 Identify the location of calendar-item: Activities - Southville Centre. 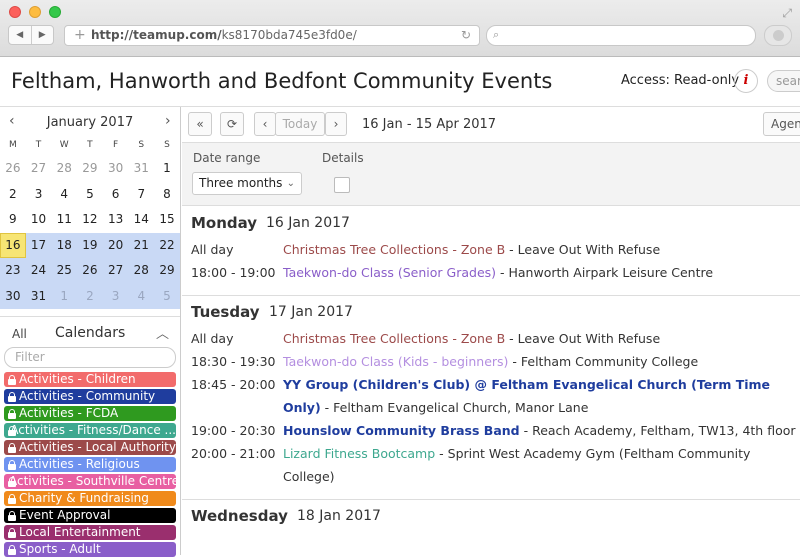
(90, 481).